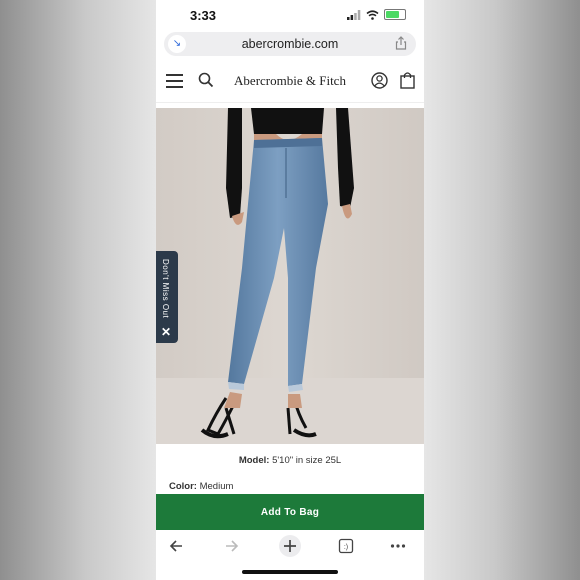 The width and height of the screenshot is (580, 580). What do you see at coordinates (290, 16) in the screenshot?
I see `status-bar: 3:33` at bounding box center [290, 16].